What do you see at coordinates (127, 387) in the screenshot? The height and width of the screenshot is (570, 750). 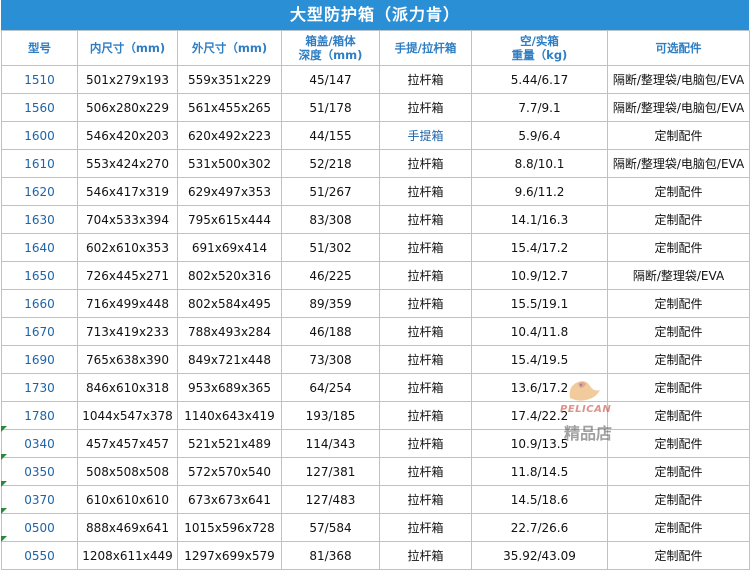 I see `inner-size-cell: 846x610x318` at bounding box center [127, 387].